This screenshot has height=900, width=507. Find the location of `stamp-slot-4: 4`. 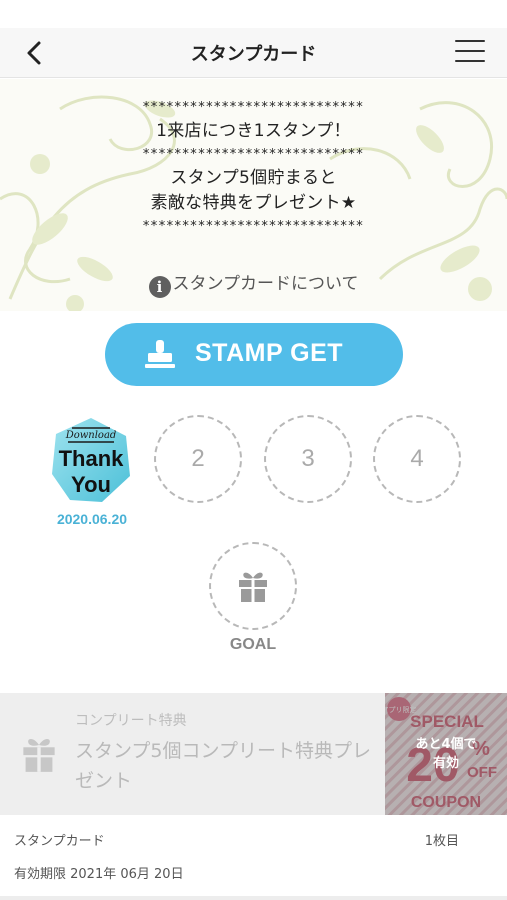

stamp-slot-4: 4 is located at coordinates (417, 459).